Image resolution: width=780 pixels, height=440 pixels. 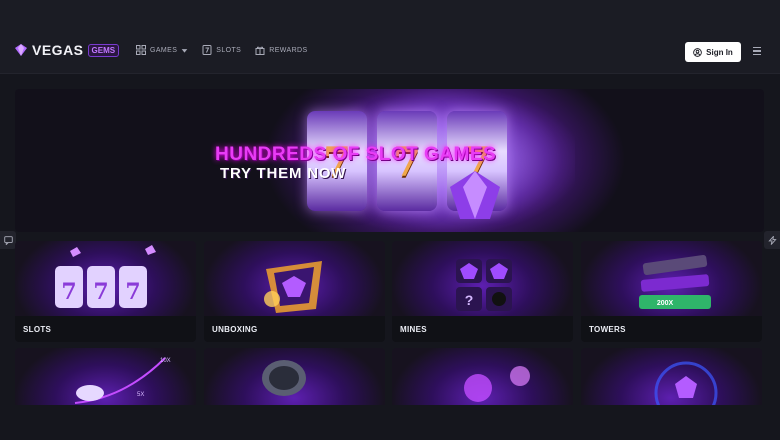 I want to click on site-logo: VEGAS GEMS, so click(x=67, y=50).